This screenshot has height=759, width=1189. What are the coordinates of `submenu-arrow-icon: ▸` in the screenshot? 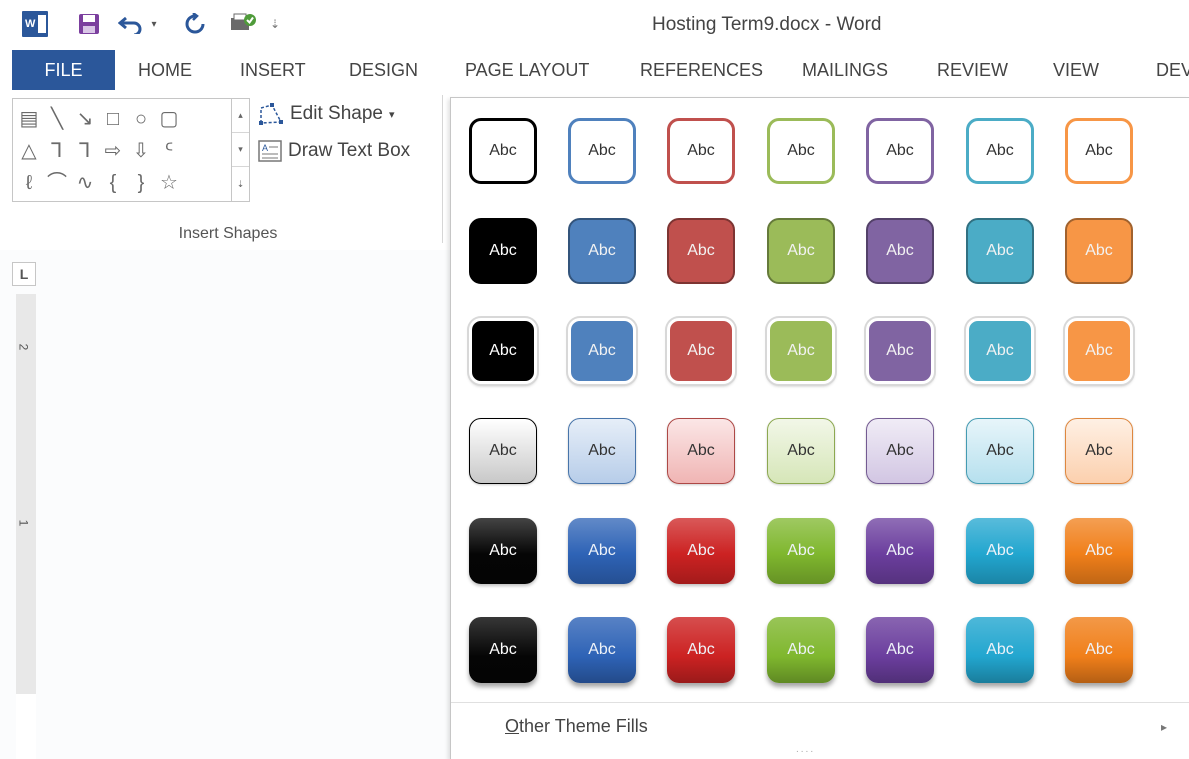 It's located at (1163, 727).